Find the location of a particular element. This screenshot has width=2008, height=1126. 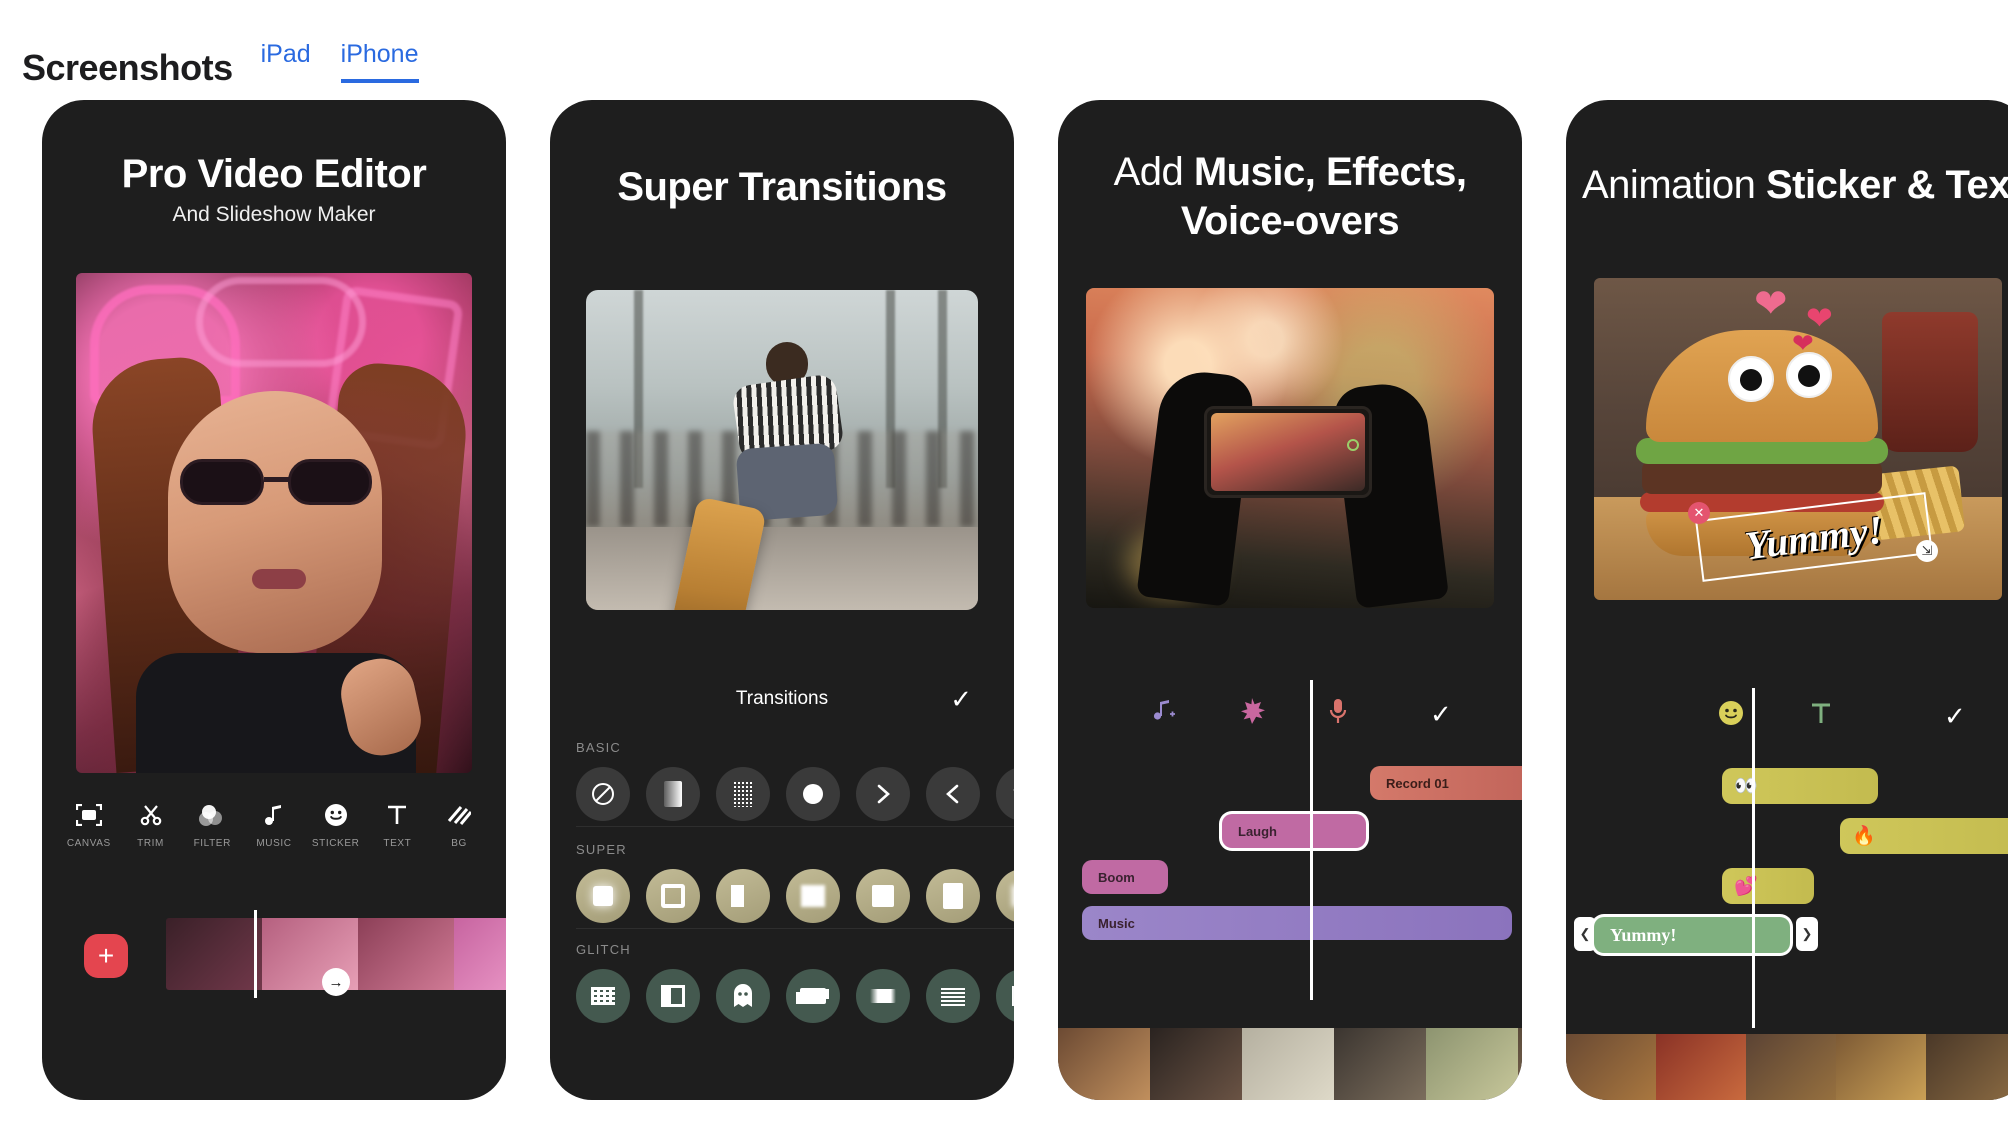

editor-toolbar: CANVAS TRIM FILTER MUSIC STICKER TEXT BG is located at coordinates (274, 824).